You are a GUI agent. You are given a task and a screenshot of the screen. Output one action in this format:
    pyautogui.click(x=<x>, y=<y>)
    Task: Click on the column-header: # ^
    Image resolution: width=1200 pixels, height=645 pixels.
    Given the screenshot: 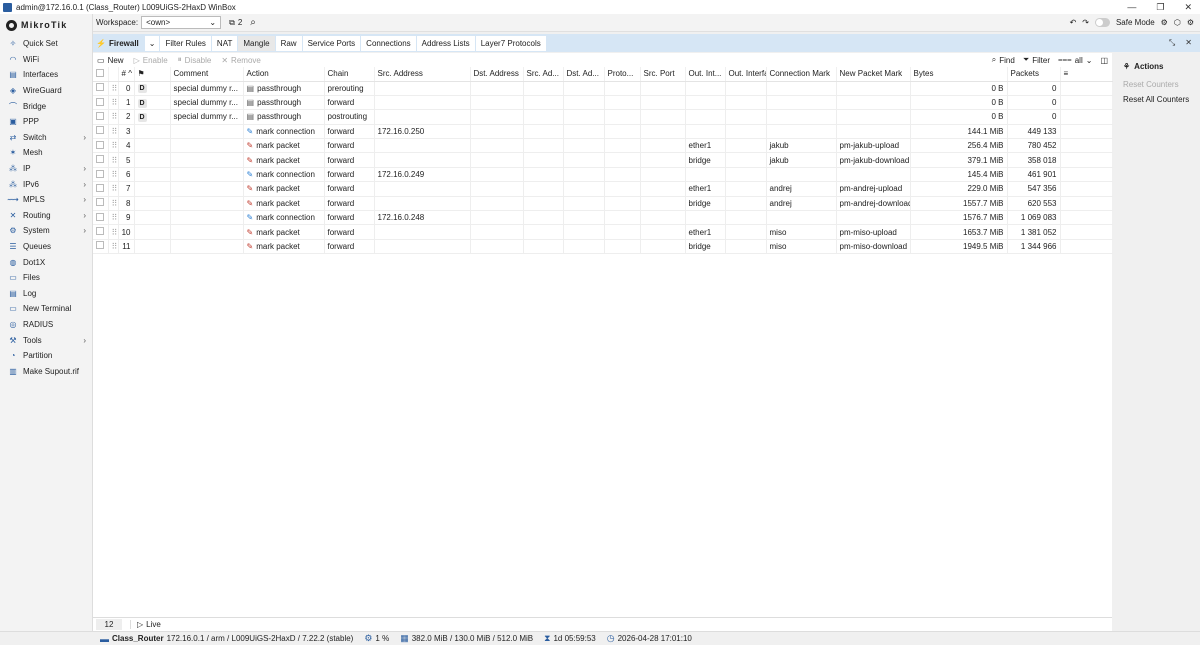 What is the action you would take?
    pyautogui.click(x=126, y=74)
    